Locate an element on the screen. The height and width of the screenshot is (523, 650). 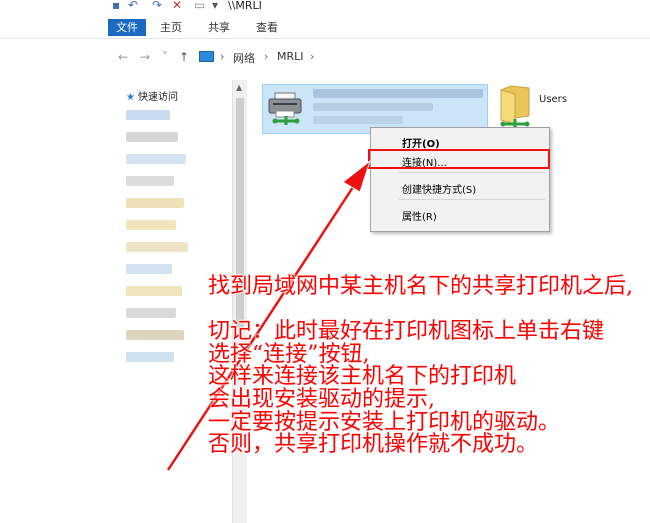
annotation-line: 会出现安装驱动的提示, is located at coordinates (321, 399).